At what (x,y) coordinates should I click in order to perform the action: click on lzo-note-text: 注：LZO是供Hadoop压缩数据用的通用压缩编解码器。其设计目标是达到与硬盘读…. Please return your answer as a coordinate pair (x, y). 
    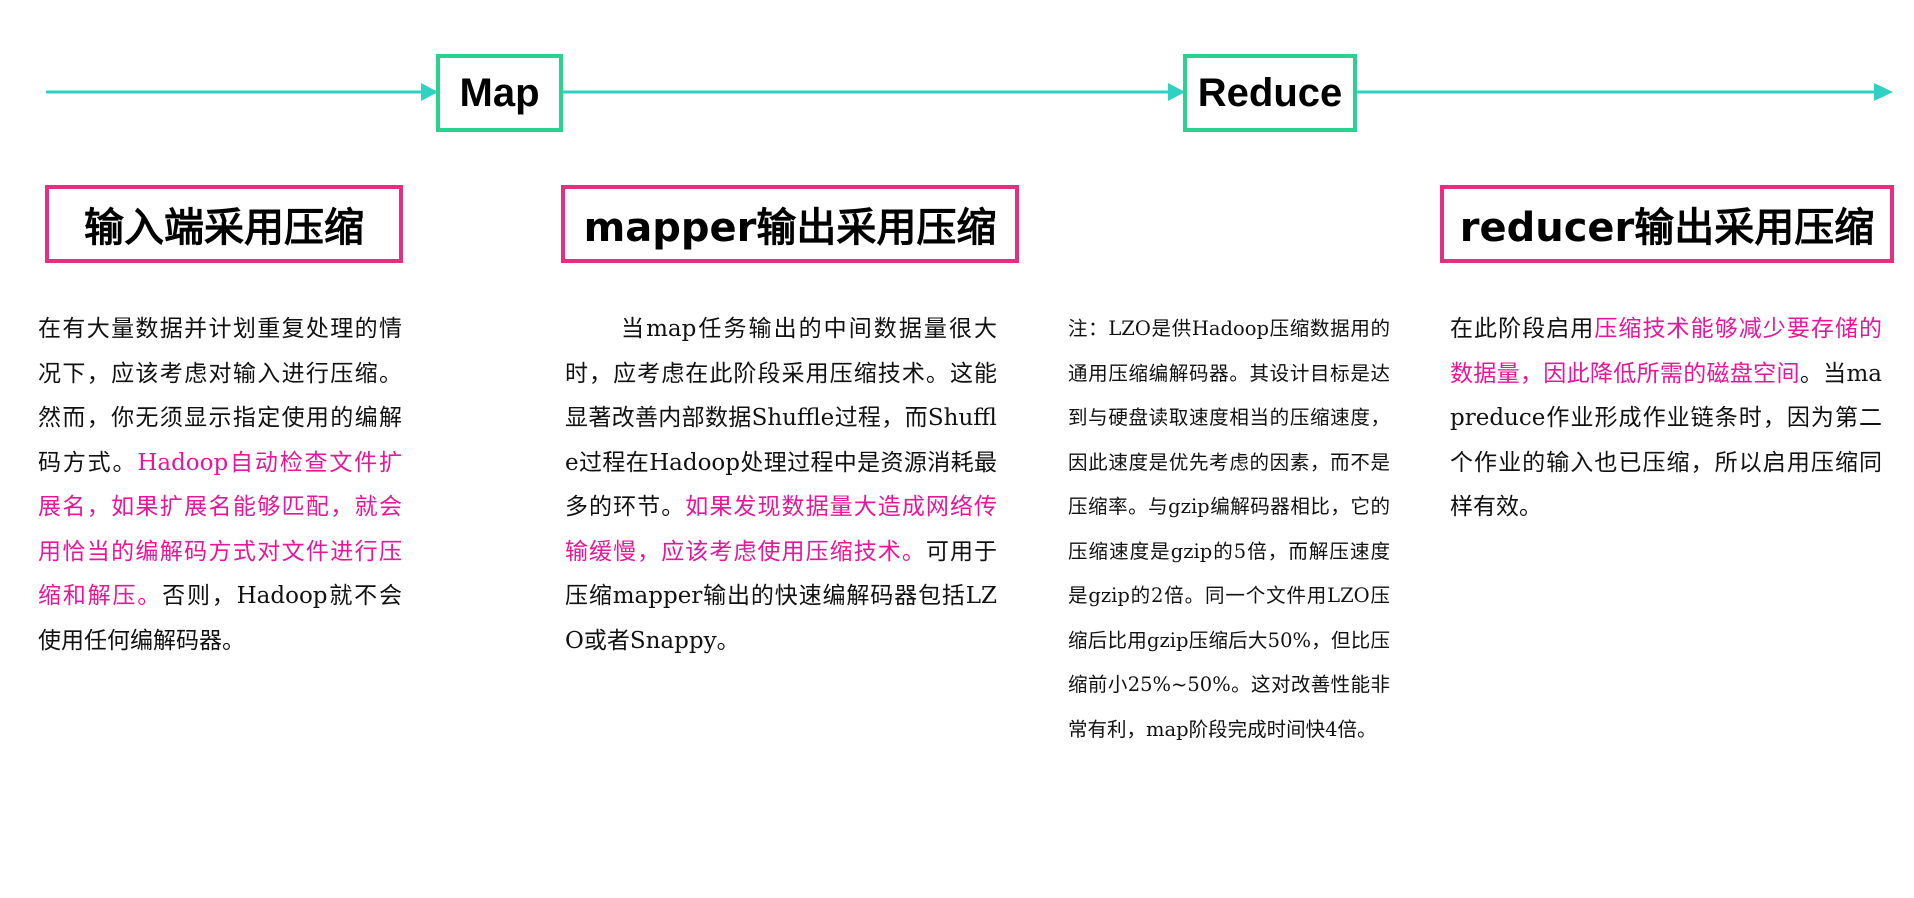
    Looking at the image, I should click on (1229, 529).